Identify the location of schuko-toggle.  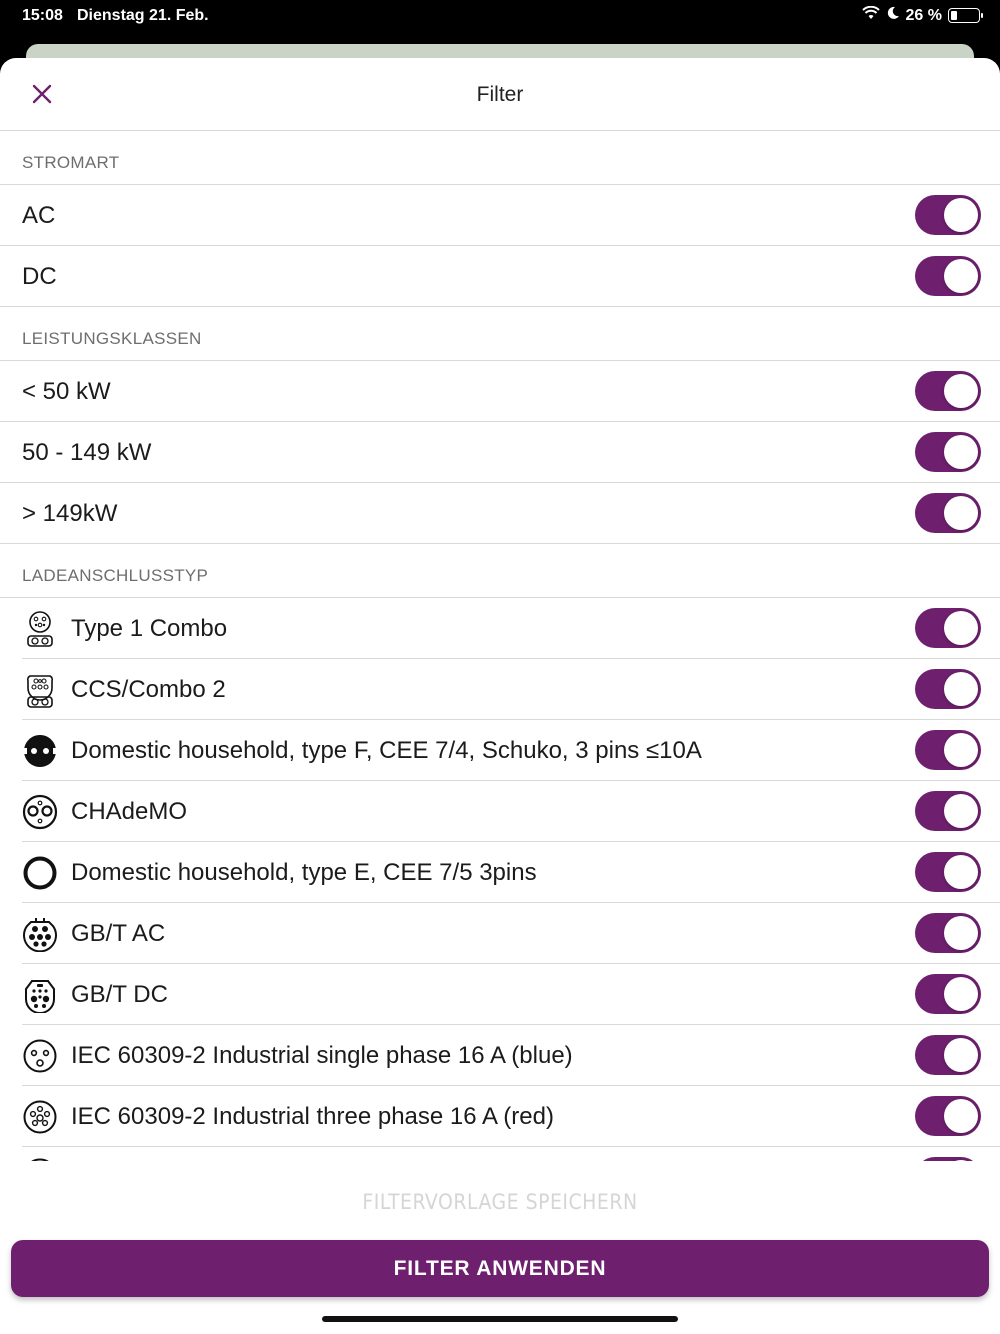
(948, 750).